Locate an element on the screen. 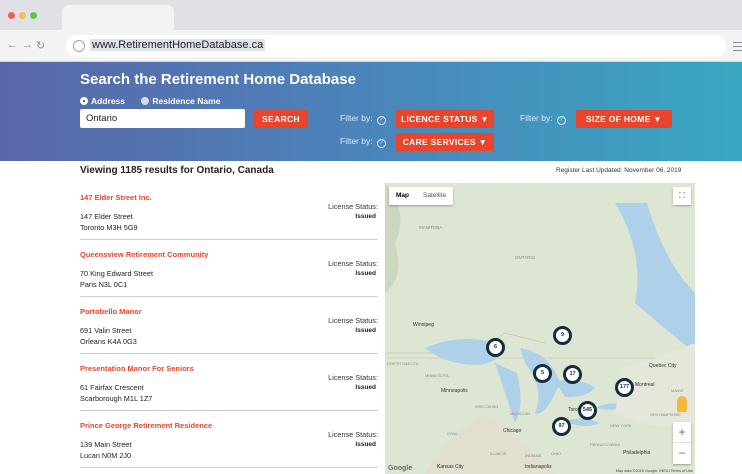 Image resolution: width=742 pixels, height=474 pixels. close-window-dot is located at coordinates (11, 15).